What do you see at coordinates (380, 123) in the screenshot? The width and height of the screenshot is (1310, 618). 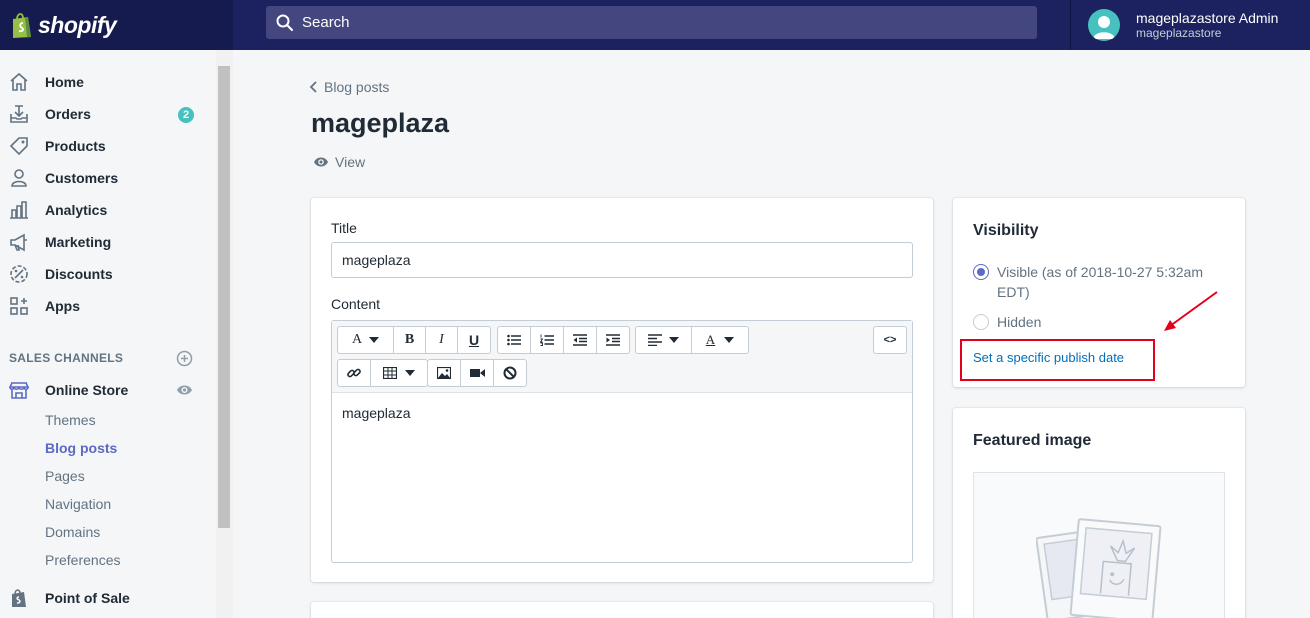 I see `page-title: mageplaza` at bounding box center [380, 123].